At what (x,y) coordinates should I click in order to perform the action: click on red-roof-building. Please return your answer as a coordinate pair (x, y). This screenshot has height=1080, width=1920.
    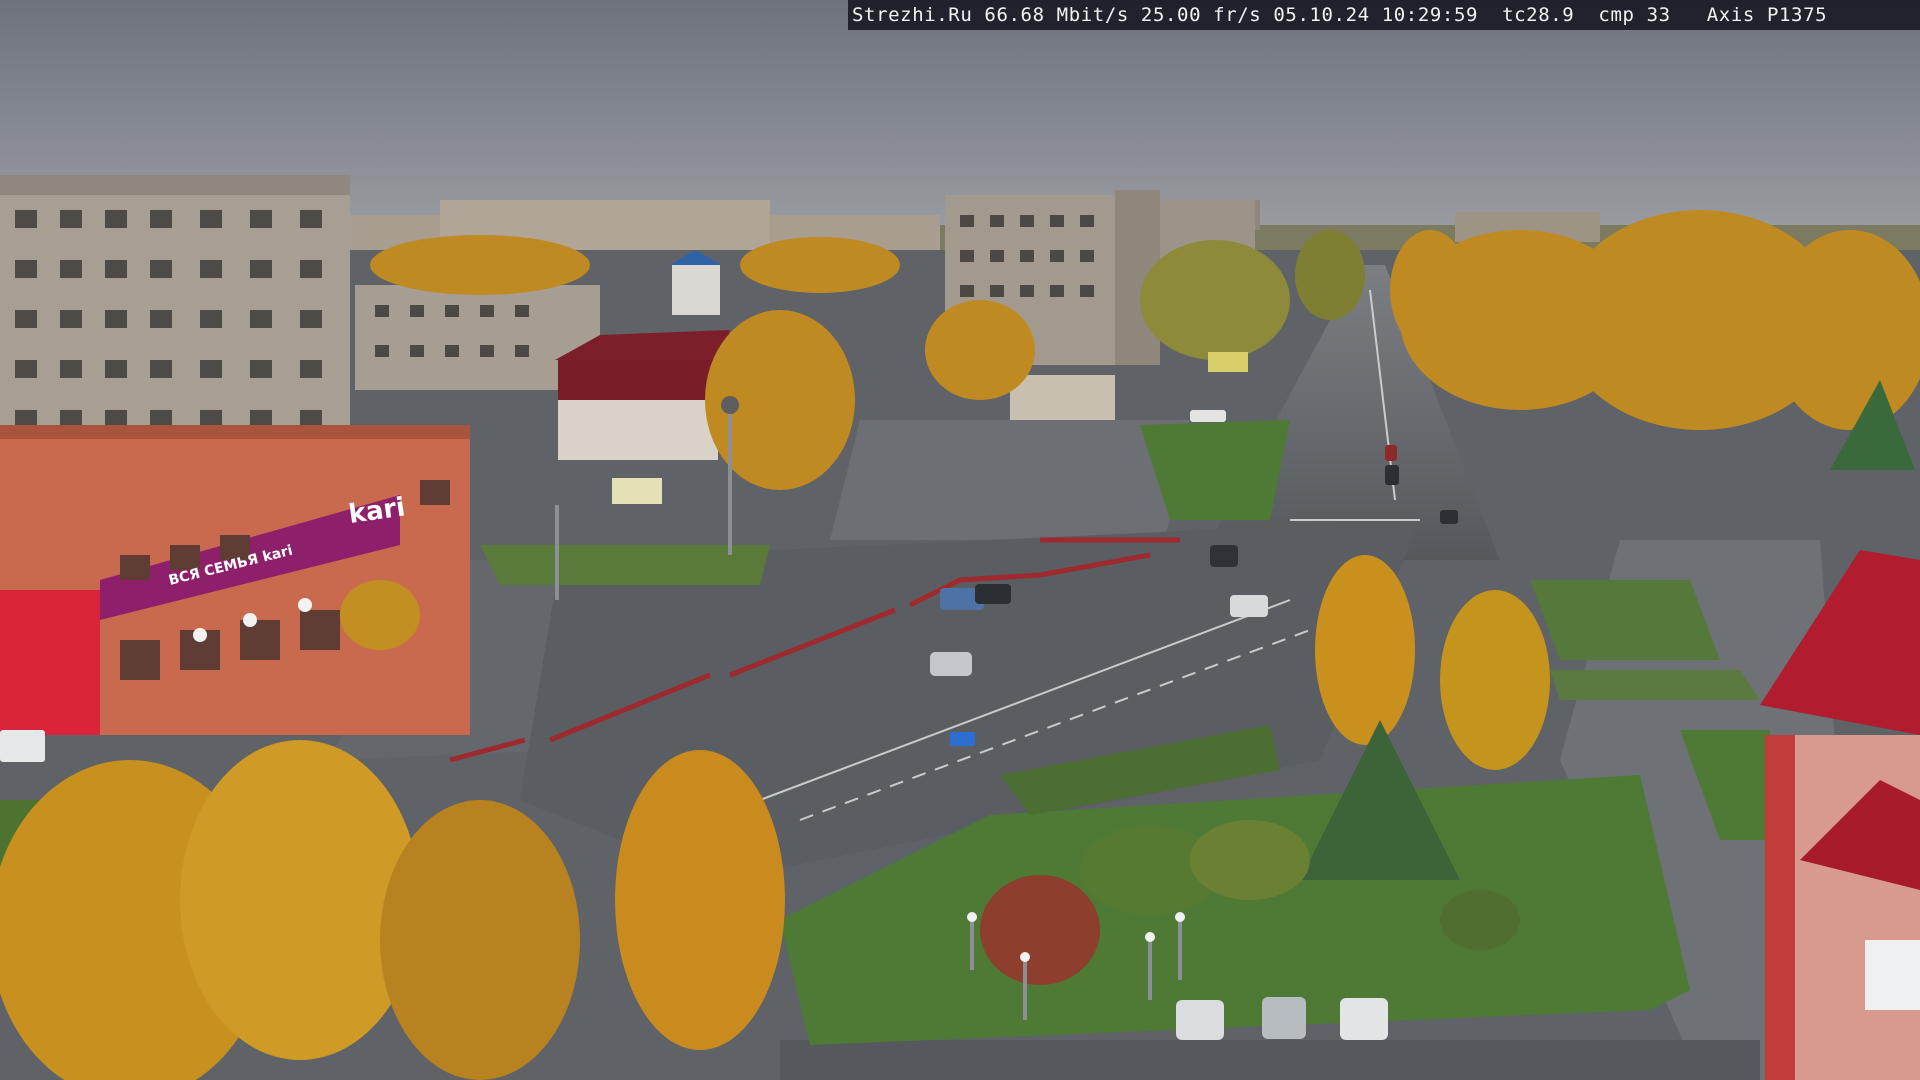
    Looking at the image, I should click on (642, 395).